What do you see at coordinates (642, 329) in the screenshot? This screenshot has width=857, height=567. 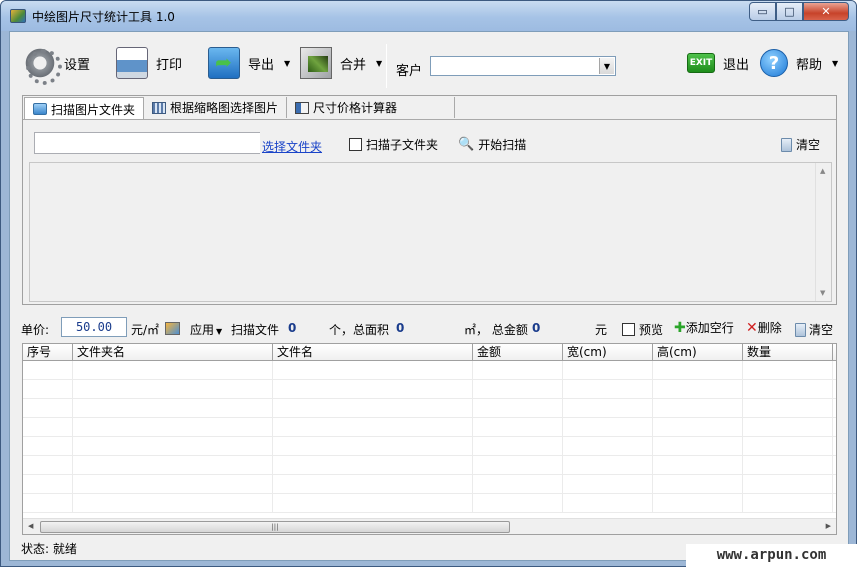 I see `preview-checkbox: 预览` at bounding box center [642, 329].